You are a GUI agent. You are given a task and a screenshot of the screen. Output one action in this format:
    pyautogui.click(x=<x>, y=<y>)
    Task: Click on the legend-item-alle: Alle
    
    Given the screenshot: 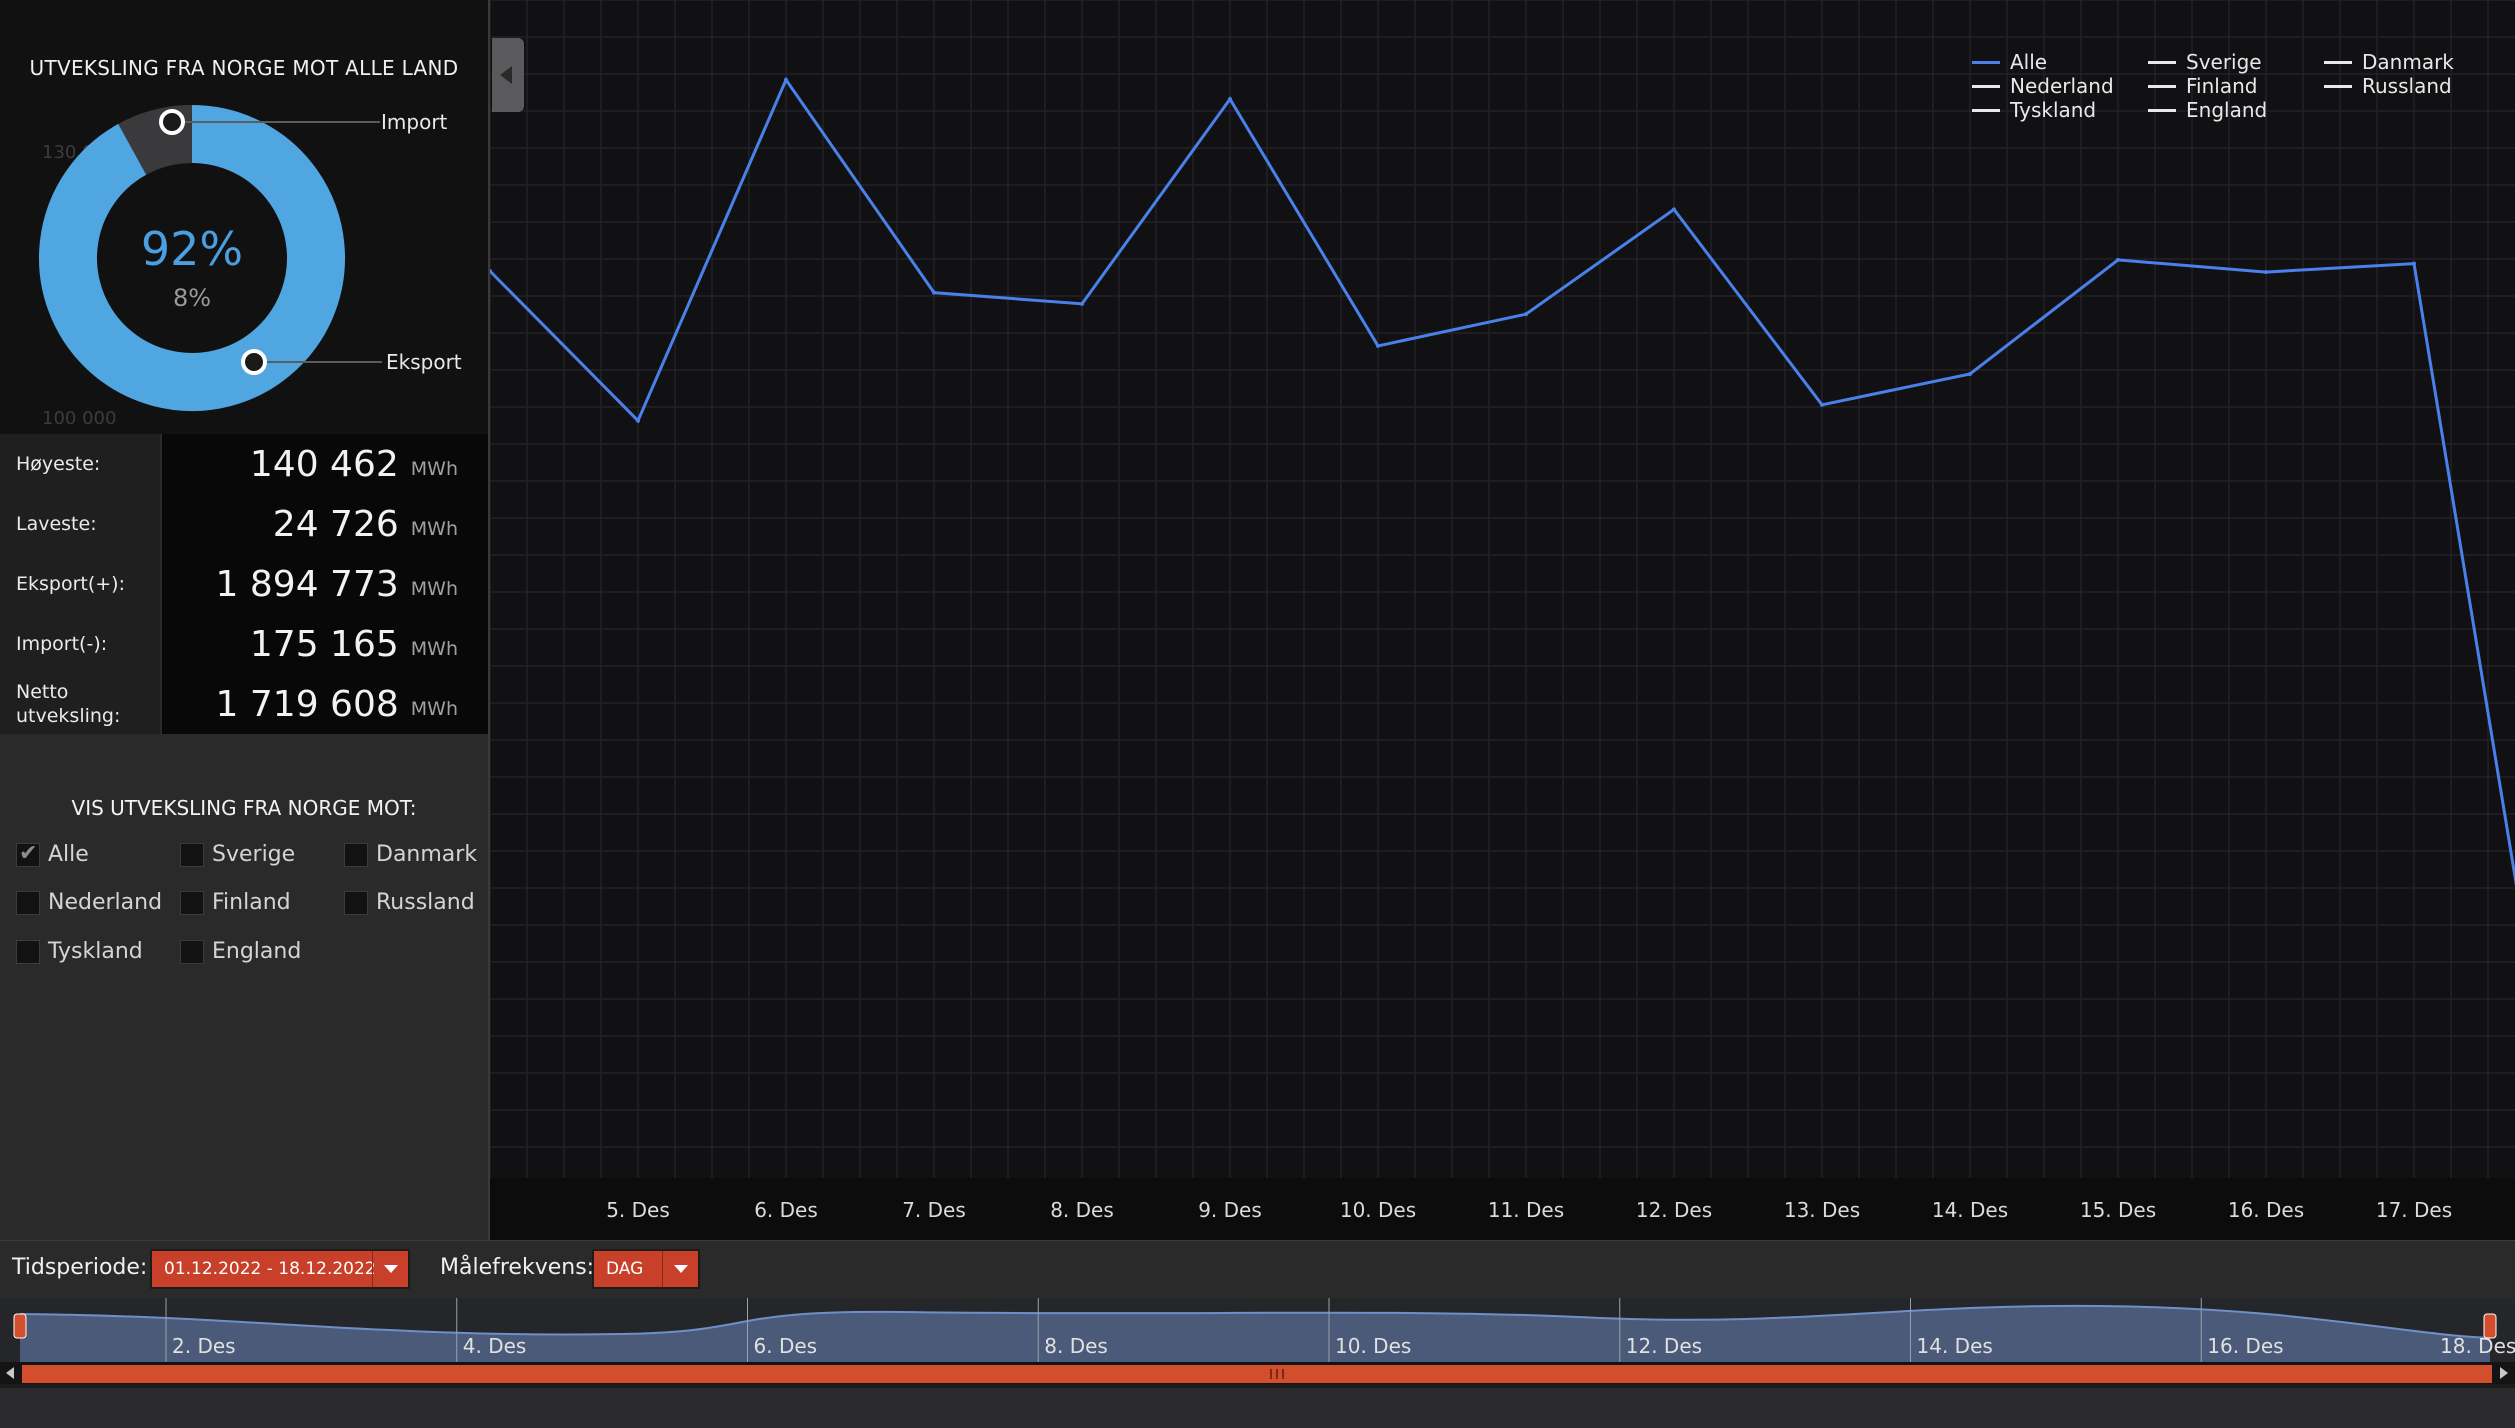 What is the action you would take?
    pyautogui.click(x=2009, y=62)
    